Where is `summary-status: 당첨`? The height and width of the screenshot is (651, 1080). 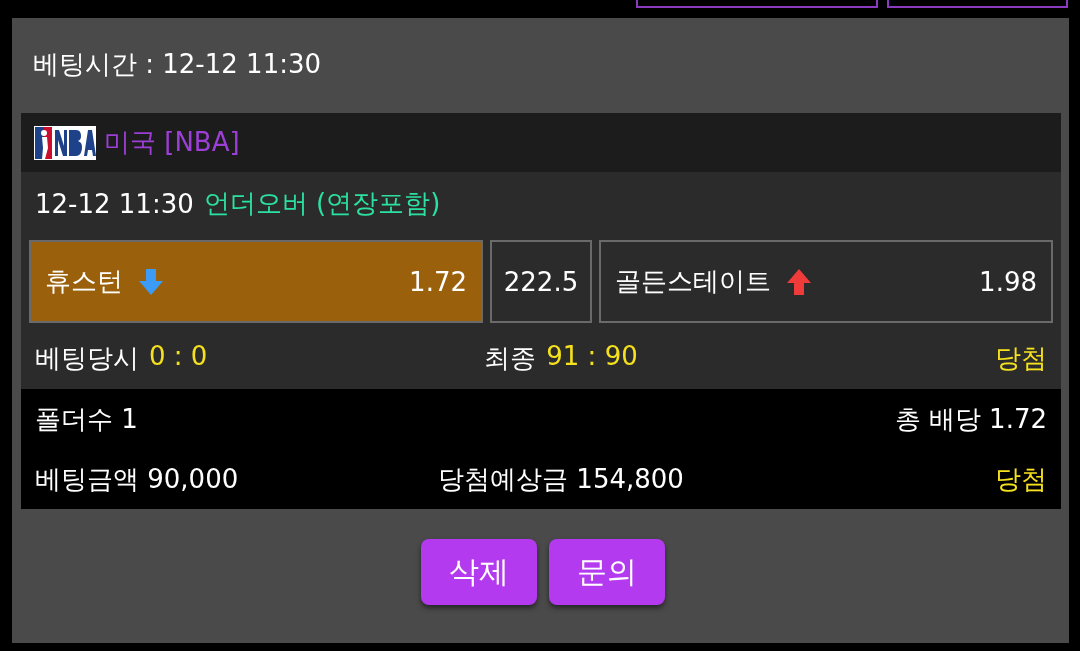 summary-status: 당첨 is located at coordinates (1020, 479).